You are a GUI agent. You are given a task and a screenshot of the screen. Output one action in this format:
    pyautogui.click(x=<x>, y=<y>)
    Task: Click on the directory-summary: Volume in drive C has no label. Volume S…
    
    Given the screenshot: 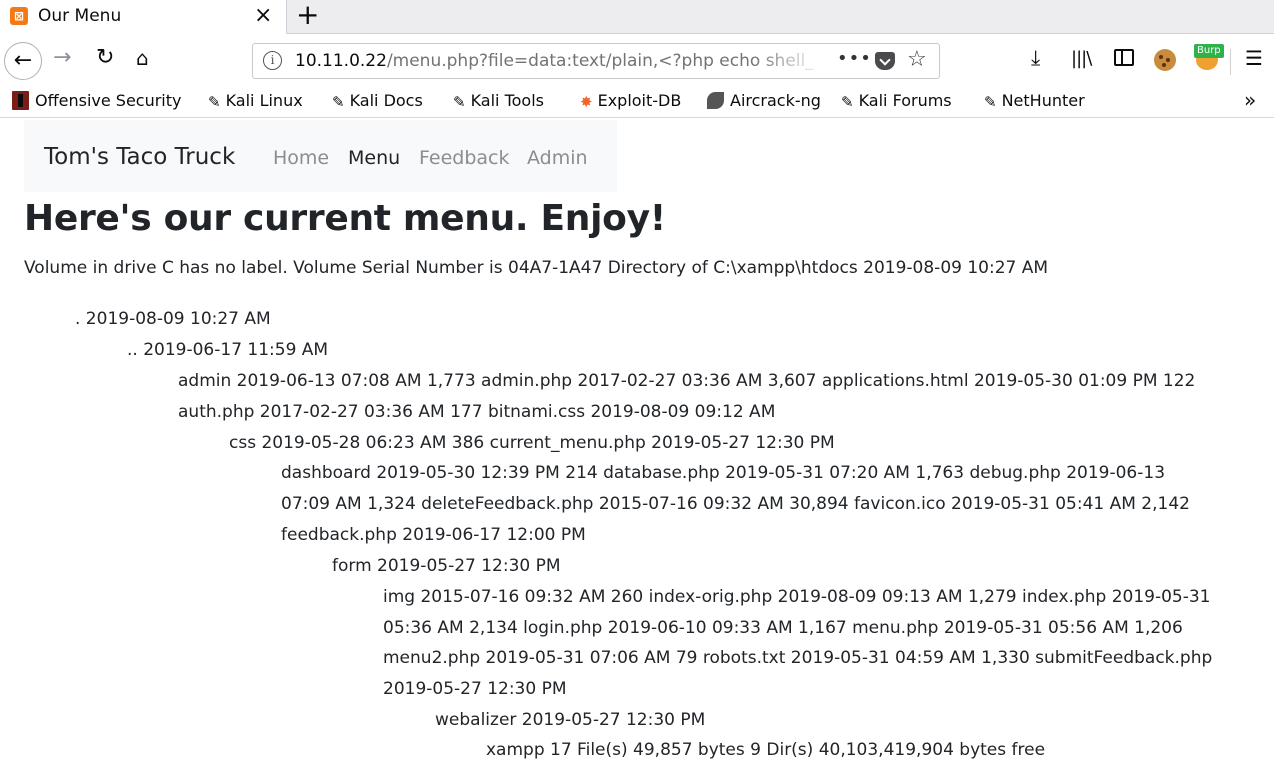 What is the action you would take?
    pyautogui.click(x=536, y=268)
    